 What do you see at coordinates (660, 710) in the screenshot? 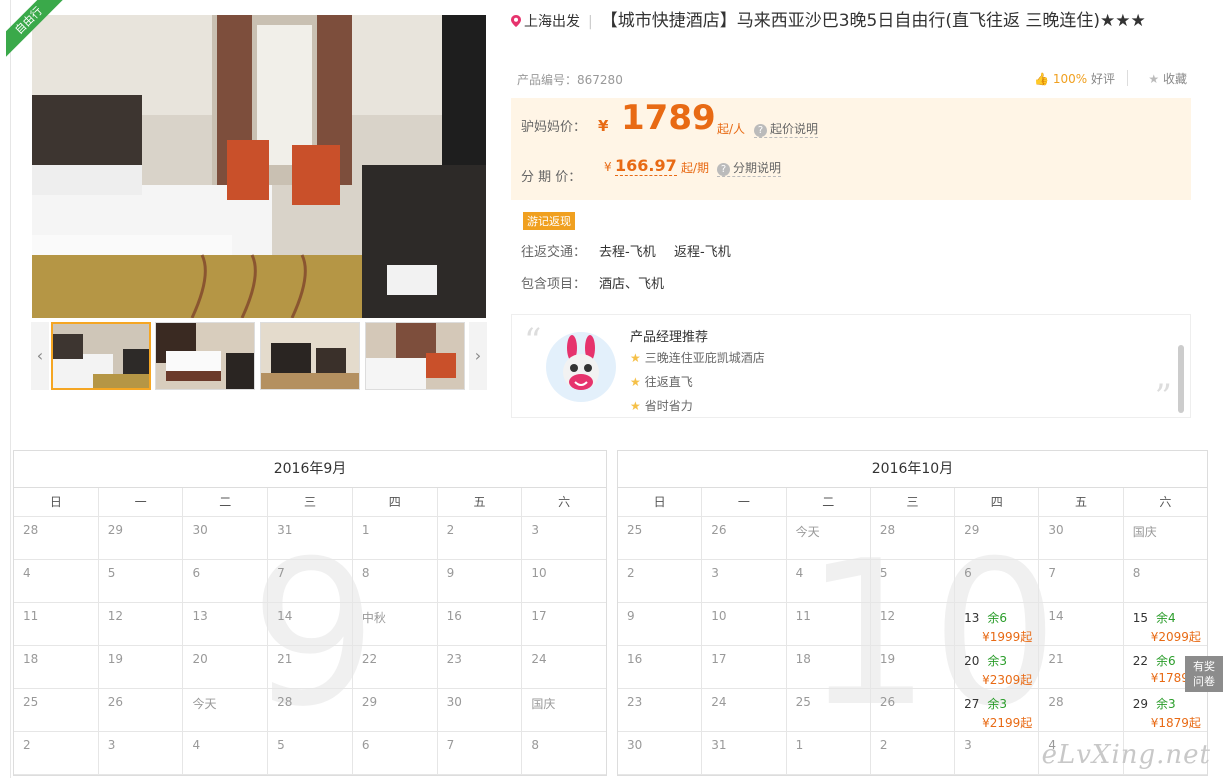
I see `calendar-day: 23` at bounding box center [660, 710].